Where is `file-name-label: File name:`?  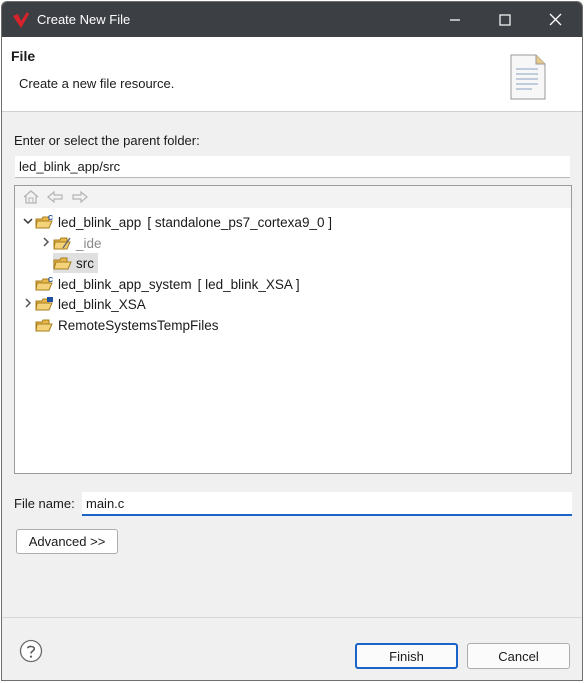 file-name-label: File name: is located at coordinates (44, 503).